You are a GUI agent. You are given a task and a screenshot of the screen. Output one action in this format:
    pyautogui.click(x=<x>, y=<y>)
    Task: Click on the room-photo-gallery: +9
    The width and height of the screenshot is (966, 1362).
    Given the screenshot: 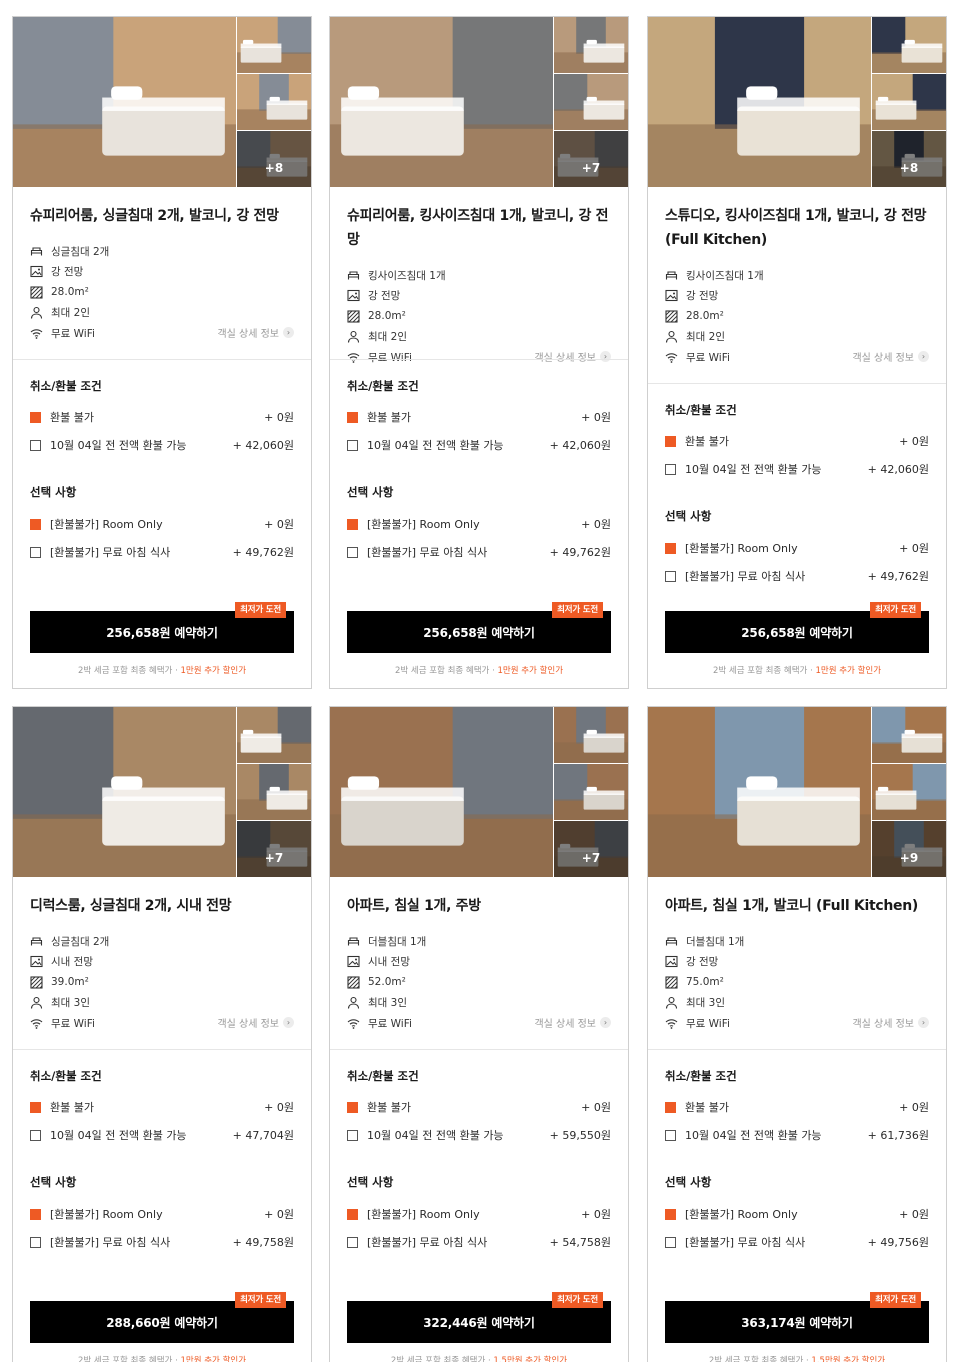 What is the action you would take?
    pyautogui.click(x=797, y=792)
    